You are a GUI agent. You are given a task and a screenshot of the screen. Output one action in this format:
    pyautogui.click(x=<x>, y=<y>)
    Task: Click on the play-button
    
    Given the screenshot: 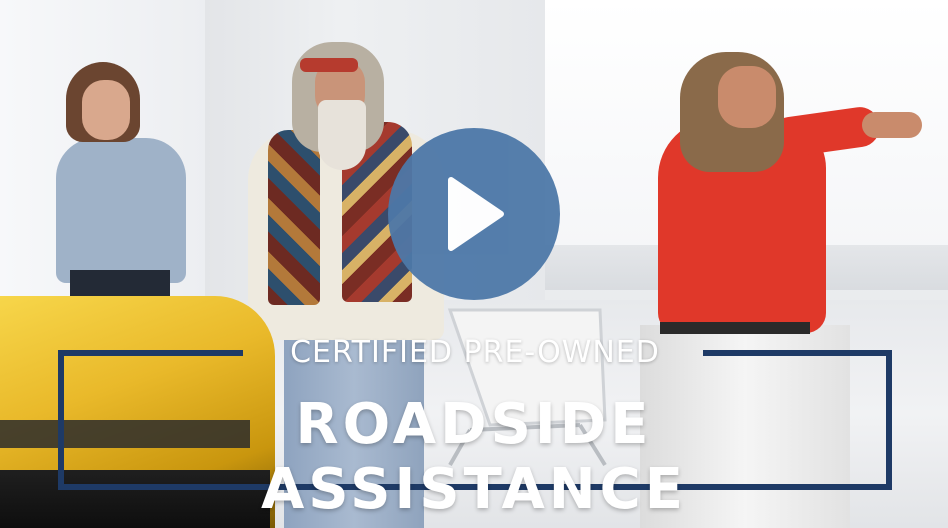 What is the action you would take?
    pyautogui.click(x=474, y=214)
    